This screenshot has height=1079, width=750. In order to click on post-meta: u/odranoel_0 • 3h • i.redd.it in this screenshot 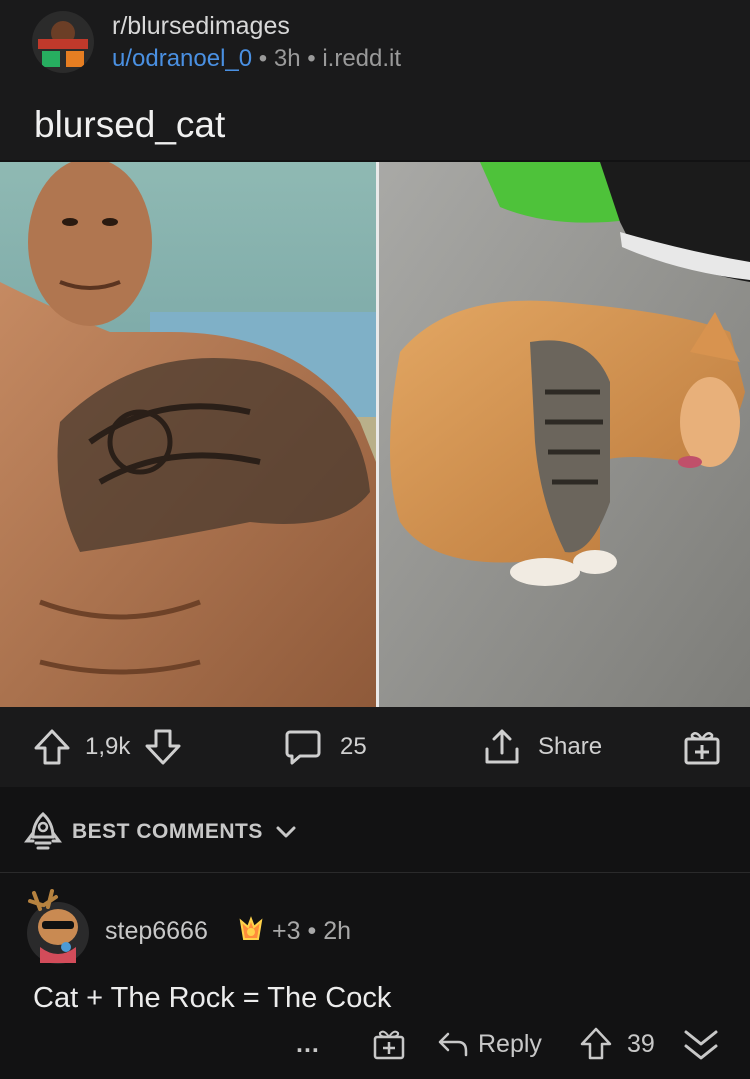, I will do `click(256, 59)`.